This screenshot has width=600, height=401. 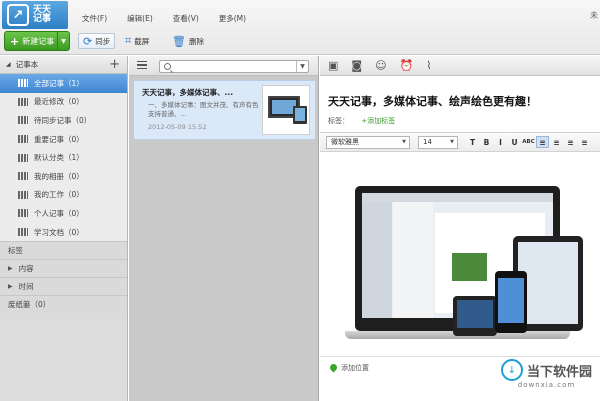 What do you see at coordinates (63, 83) in the screenshot?
I see `sidebar-item-all: 全部记事（1）` at bounding box center [63, 83].